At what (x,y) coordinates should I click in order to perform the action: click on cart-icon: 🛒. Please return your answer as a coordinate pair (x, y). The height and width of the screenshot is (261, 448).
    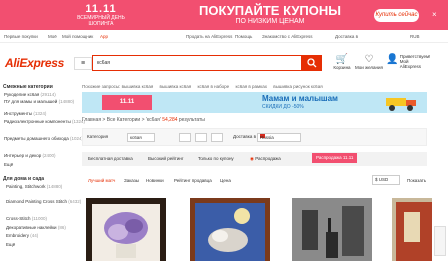
    Looking at the image, I should click on (342, 59).